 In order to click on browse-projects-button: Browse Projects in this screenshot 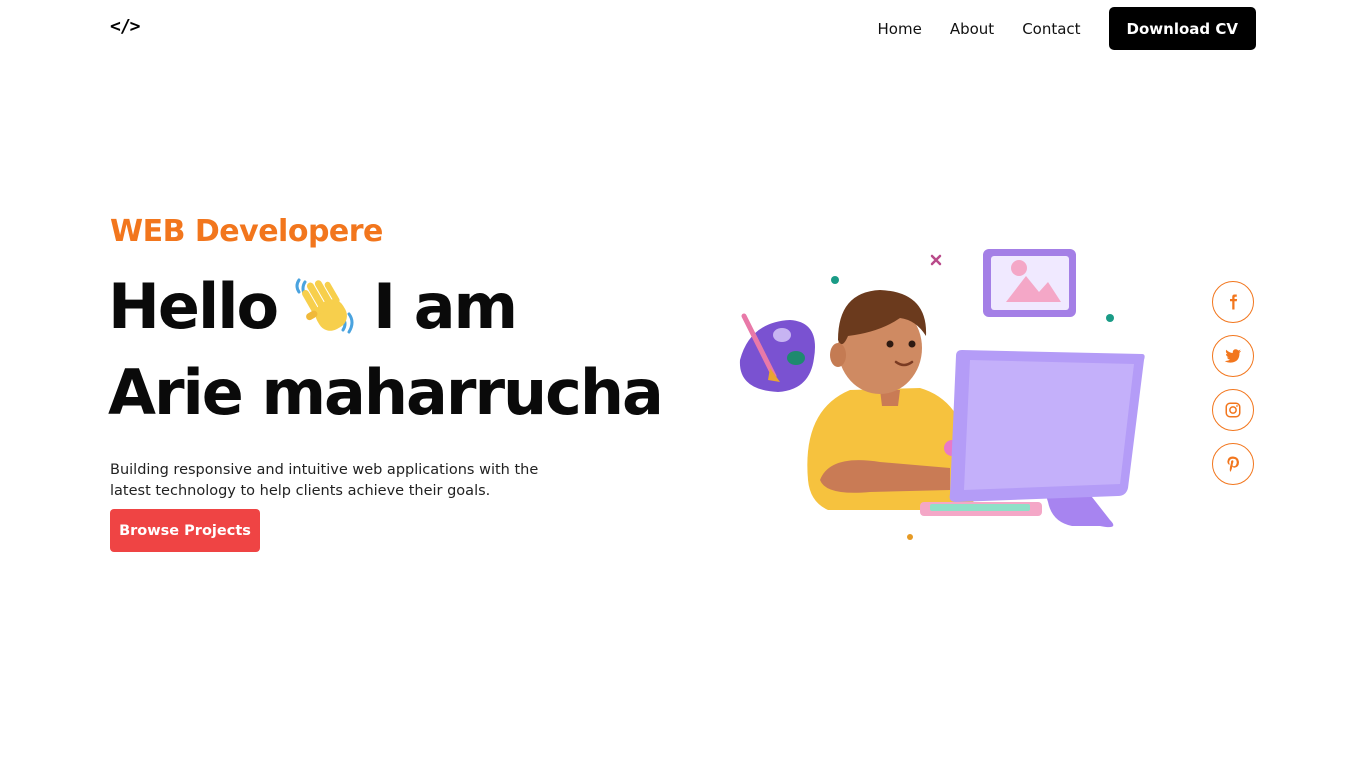, I will do `click(185, 530)`.